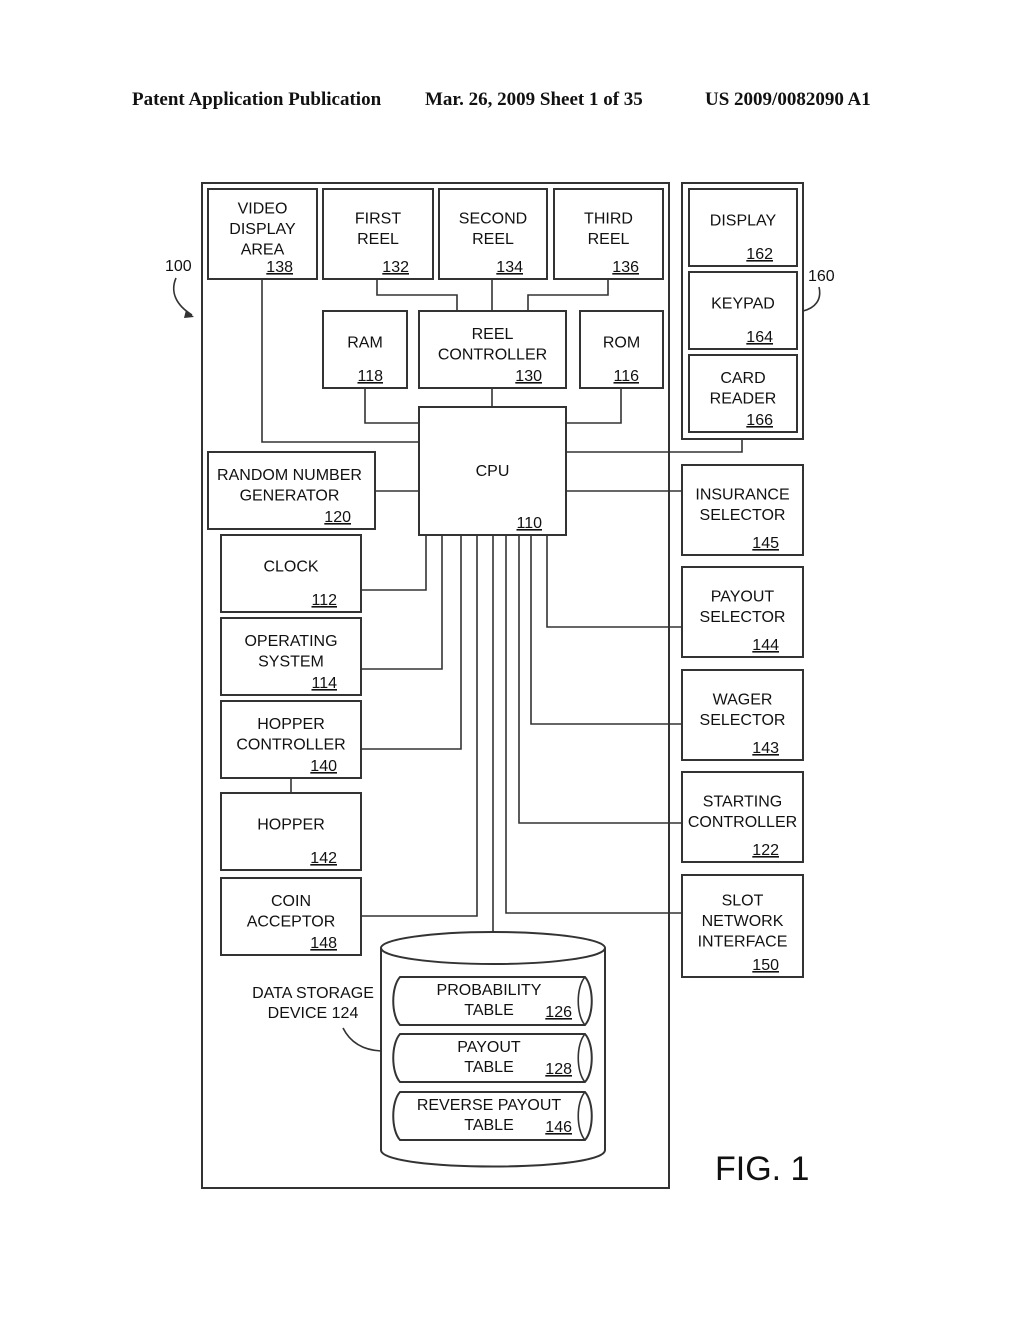 Image resolution: width=1024 pixels, height=1320 pixels. Describe the element at coordinates (492, 1116) in the screenshot. I see `table-reverse-payout: REVERSE PAYOUT TABLE 146` at that location.